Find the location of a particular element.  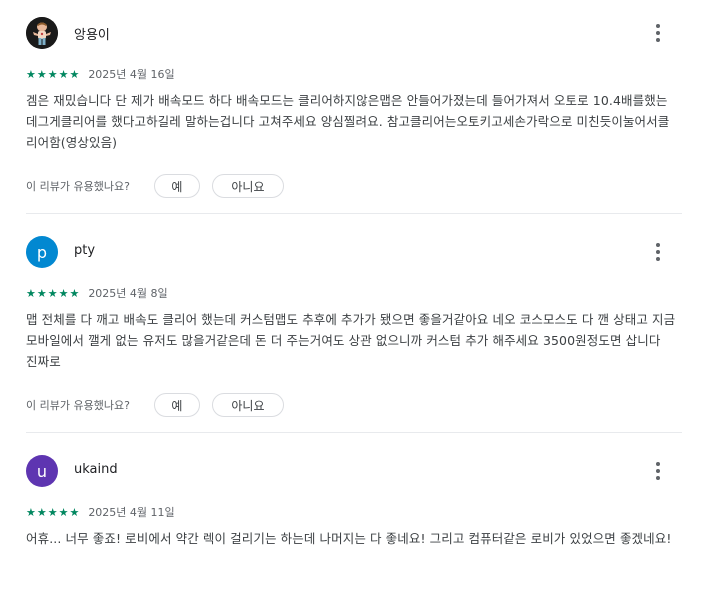

avatar: u is located at coordinates (42, 471).